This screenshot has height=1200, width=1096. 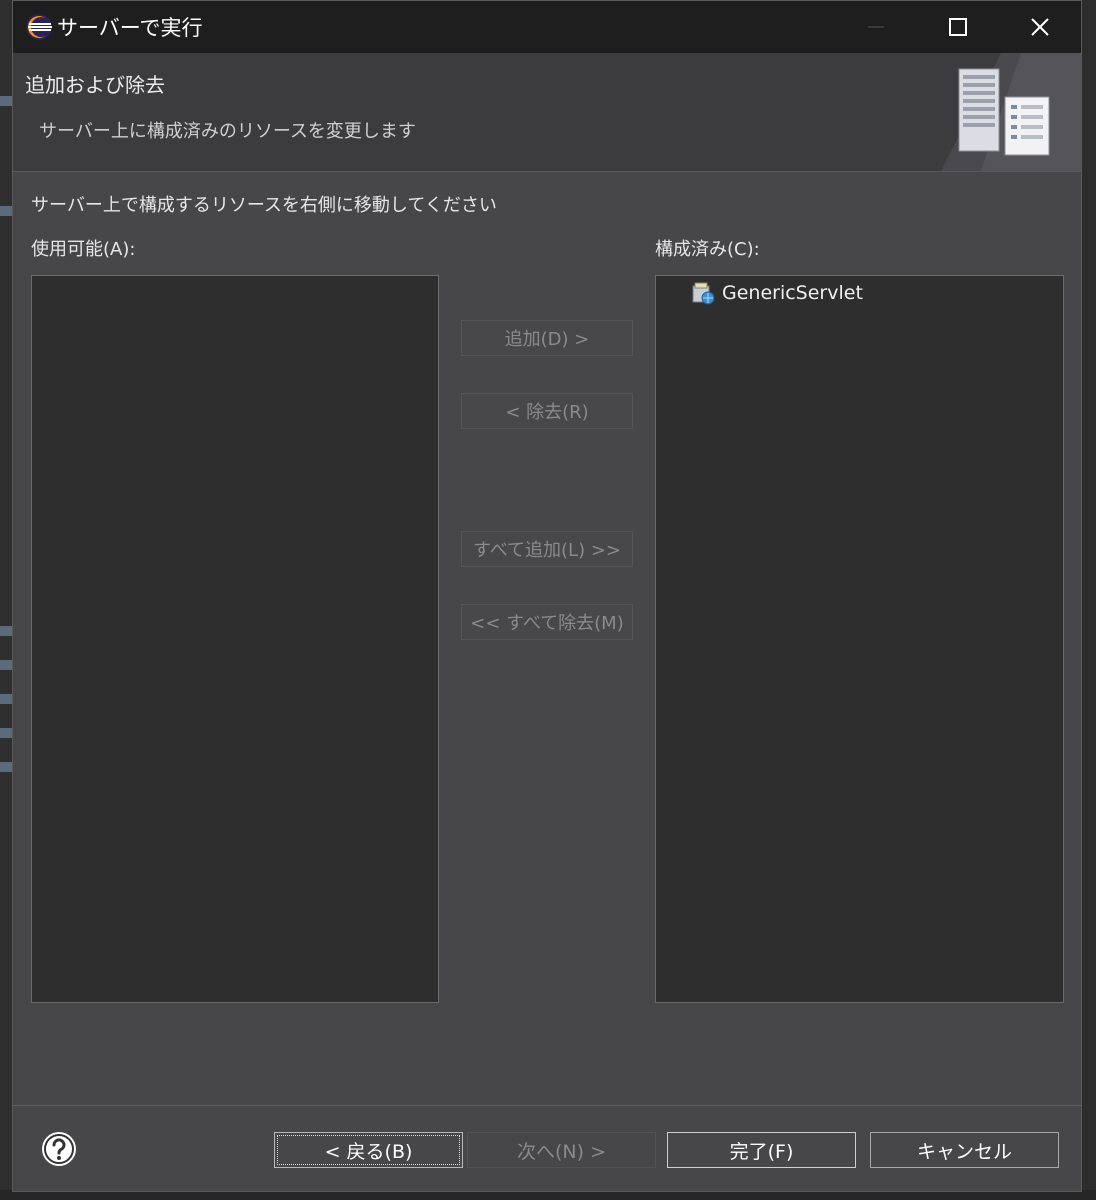 I want to click on title-bar: サーバーで実行, so click(x=547, y=27).